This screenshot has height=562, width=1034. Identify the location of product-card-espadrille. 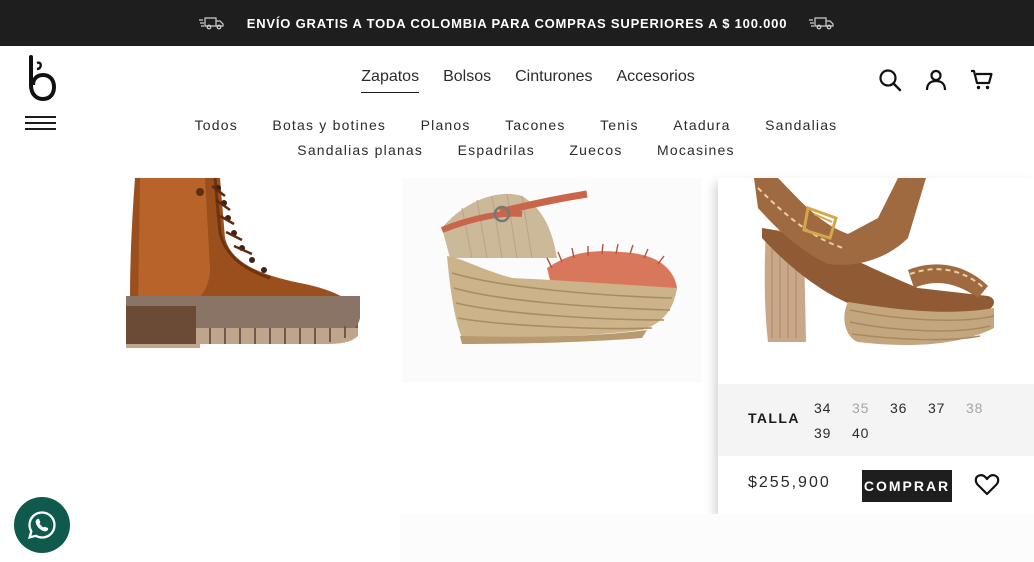
(552, 280).